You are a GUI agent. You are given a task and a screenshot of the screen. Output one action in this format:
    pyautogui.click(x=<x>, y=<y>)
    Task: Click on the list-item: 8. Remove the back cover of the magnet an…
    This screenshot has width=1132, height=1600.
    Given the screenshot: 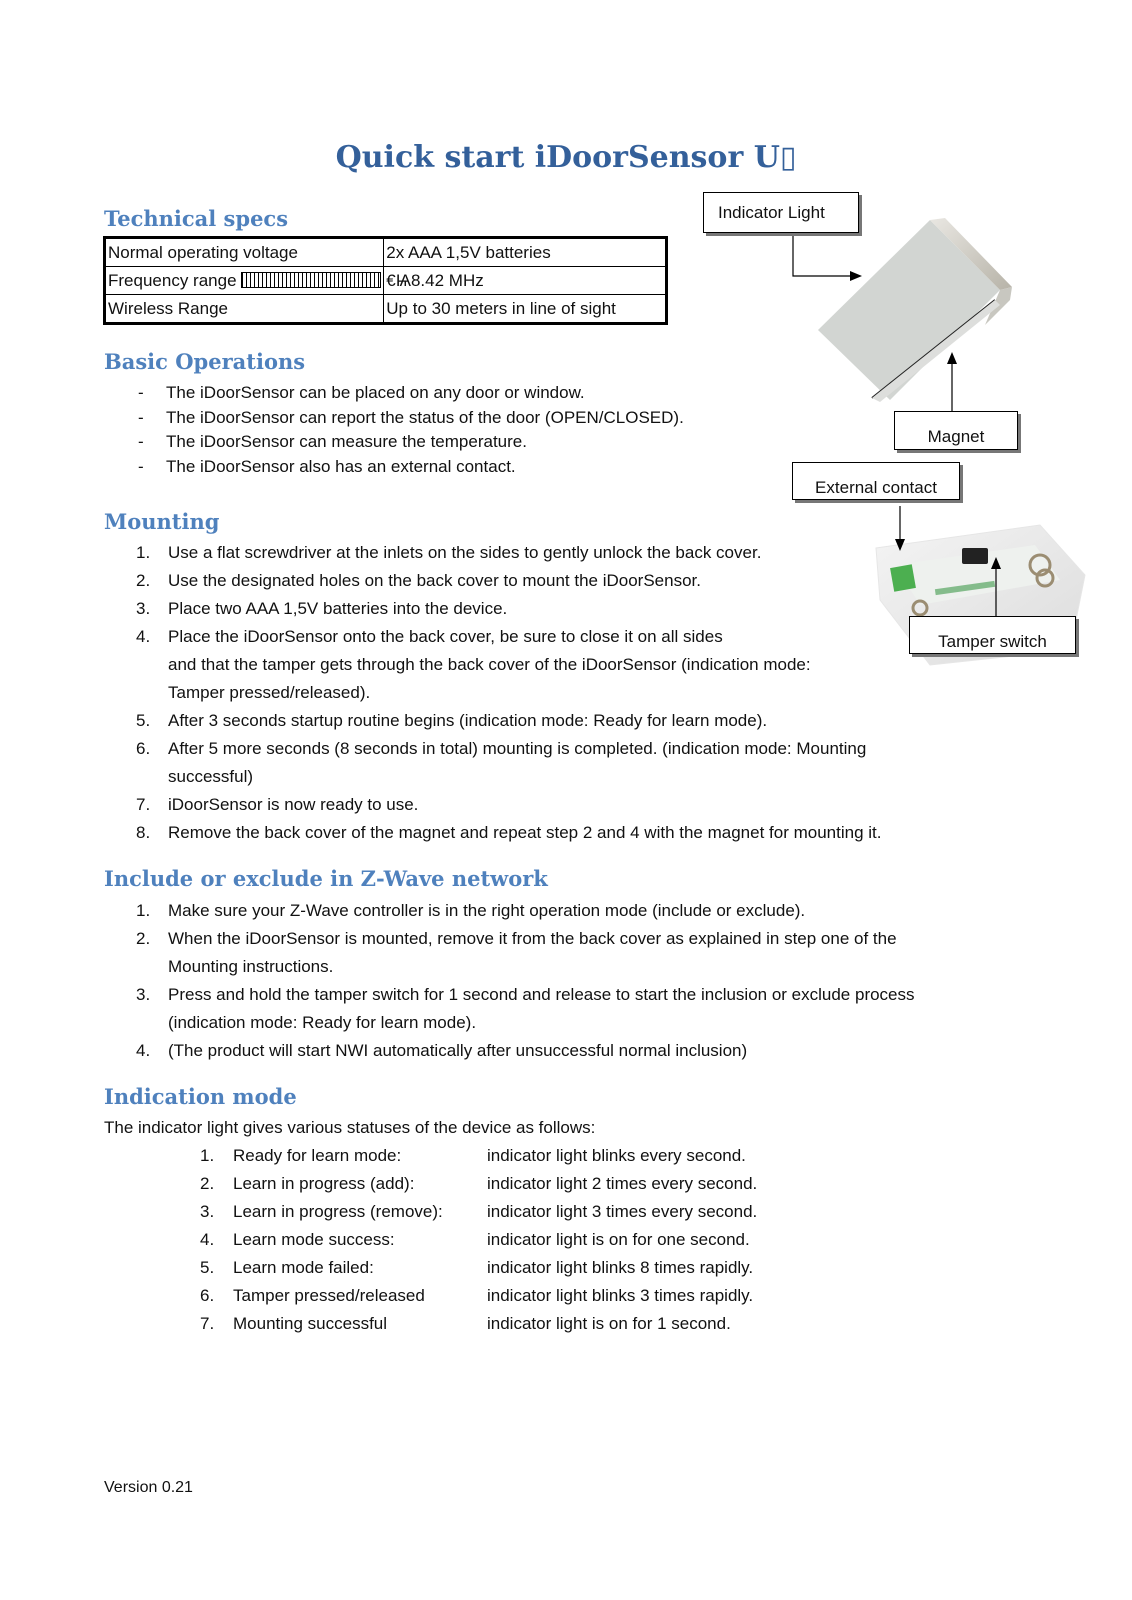 What is the action you would take?
    pyautogui.click(x=534, y=833)
    